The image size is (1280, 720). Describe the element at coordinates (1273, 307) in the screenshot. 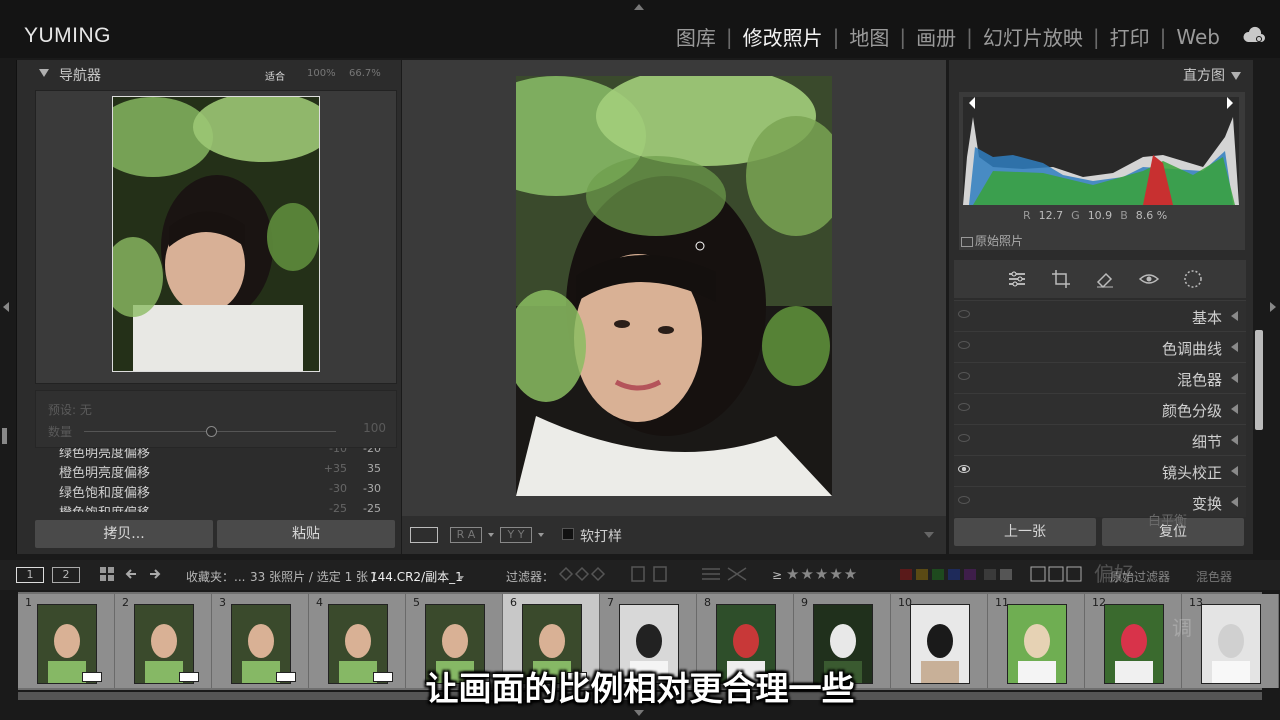

I see `collapse-right-arrow-icon` at that location.